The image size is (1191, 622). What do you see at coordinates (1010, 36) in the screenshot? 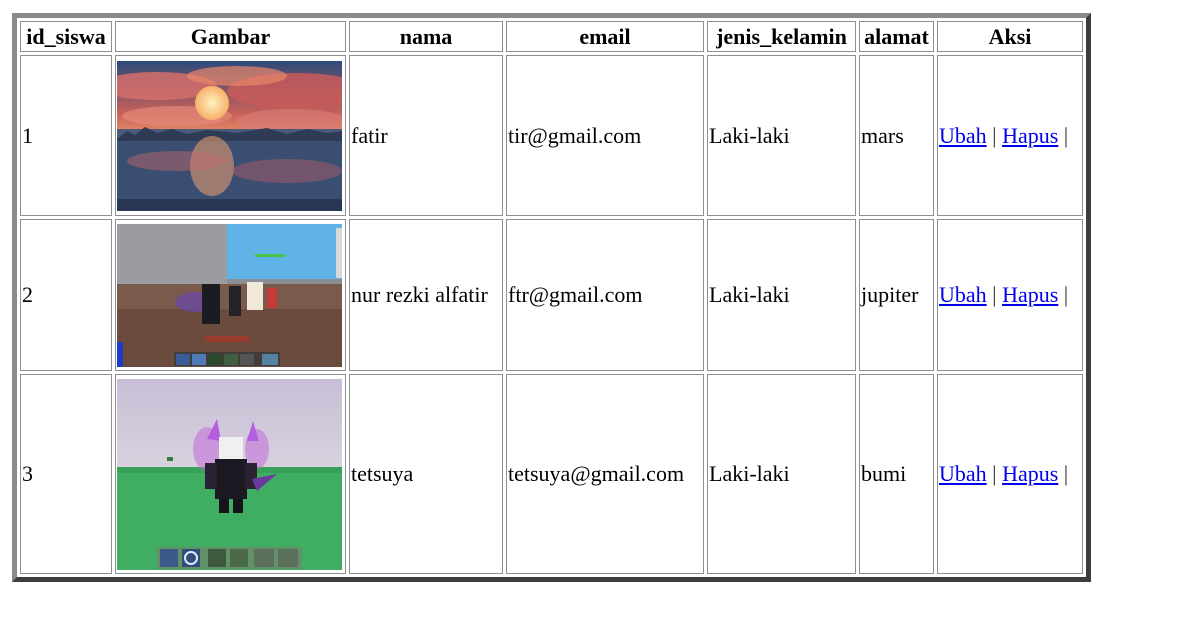
I see `header-aksi: Aksi` at bounding box center [1010, 36].